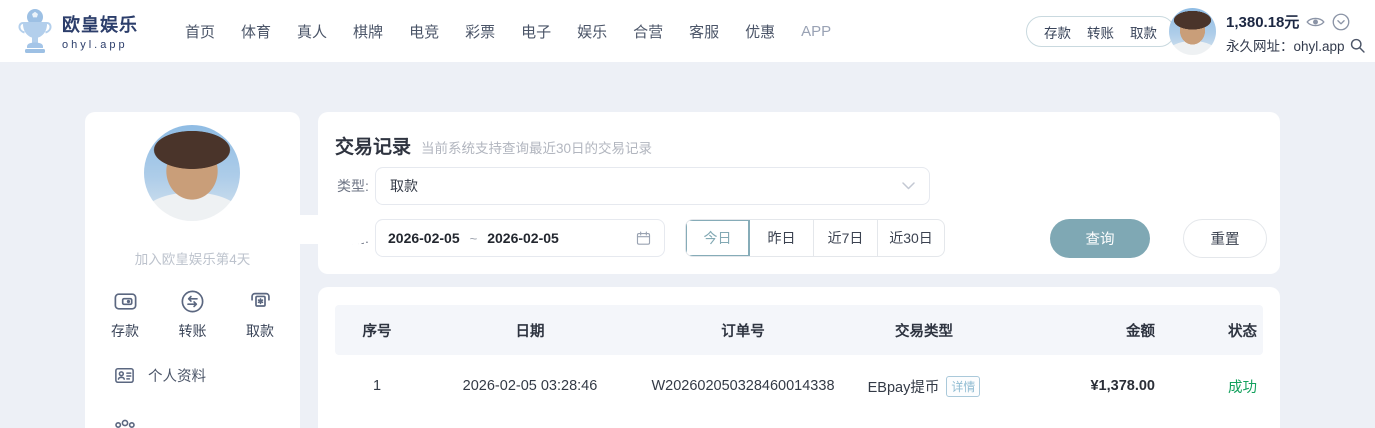 The height and width of the screenshot is (428, 1375). Describe the element at coordinates (782, 238) in the screenshot. I see `range-yesterday-button: 昨日` at that location.